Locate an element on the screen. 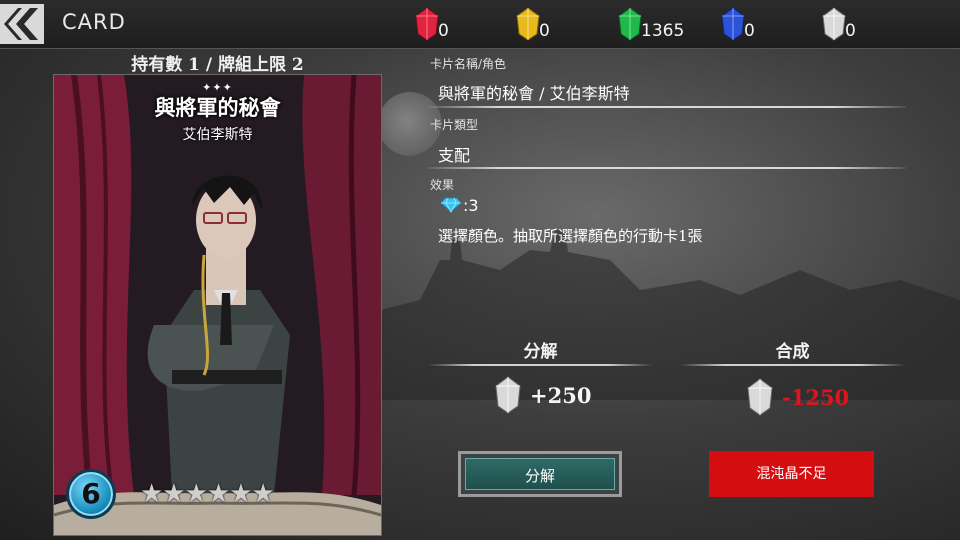 The image size is (960, 540). card-name-value: 與將軍的秘會 / 艾伯李斯特 is located at coordinates (534, 93).